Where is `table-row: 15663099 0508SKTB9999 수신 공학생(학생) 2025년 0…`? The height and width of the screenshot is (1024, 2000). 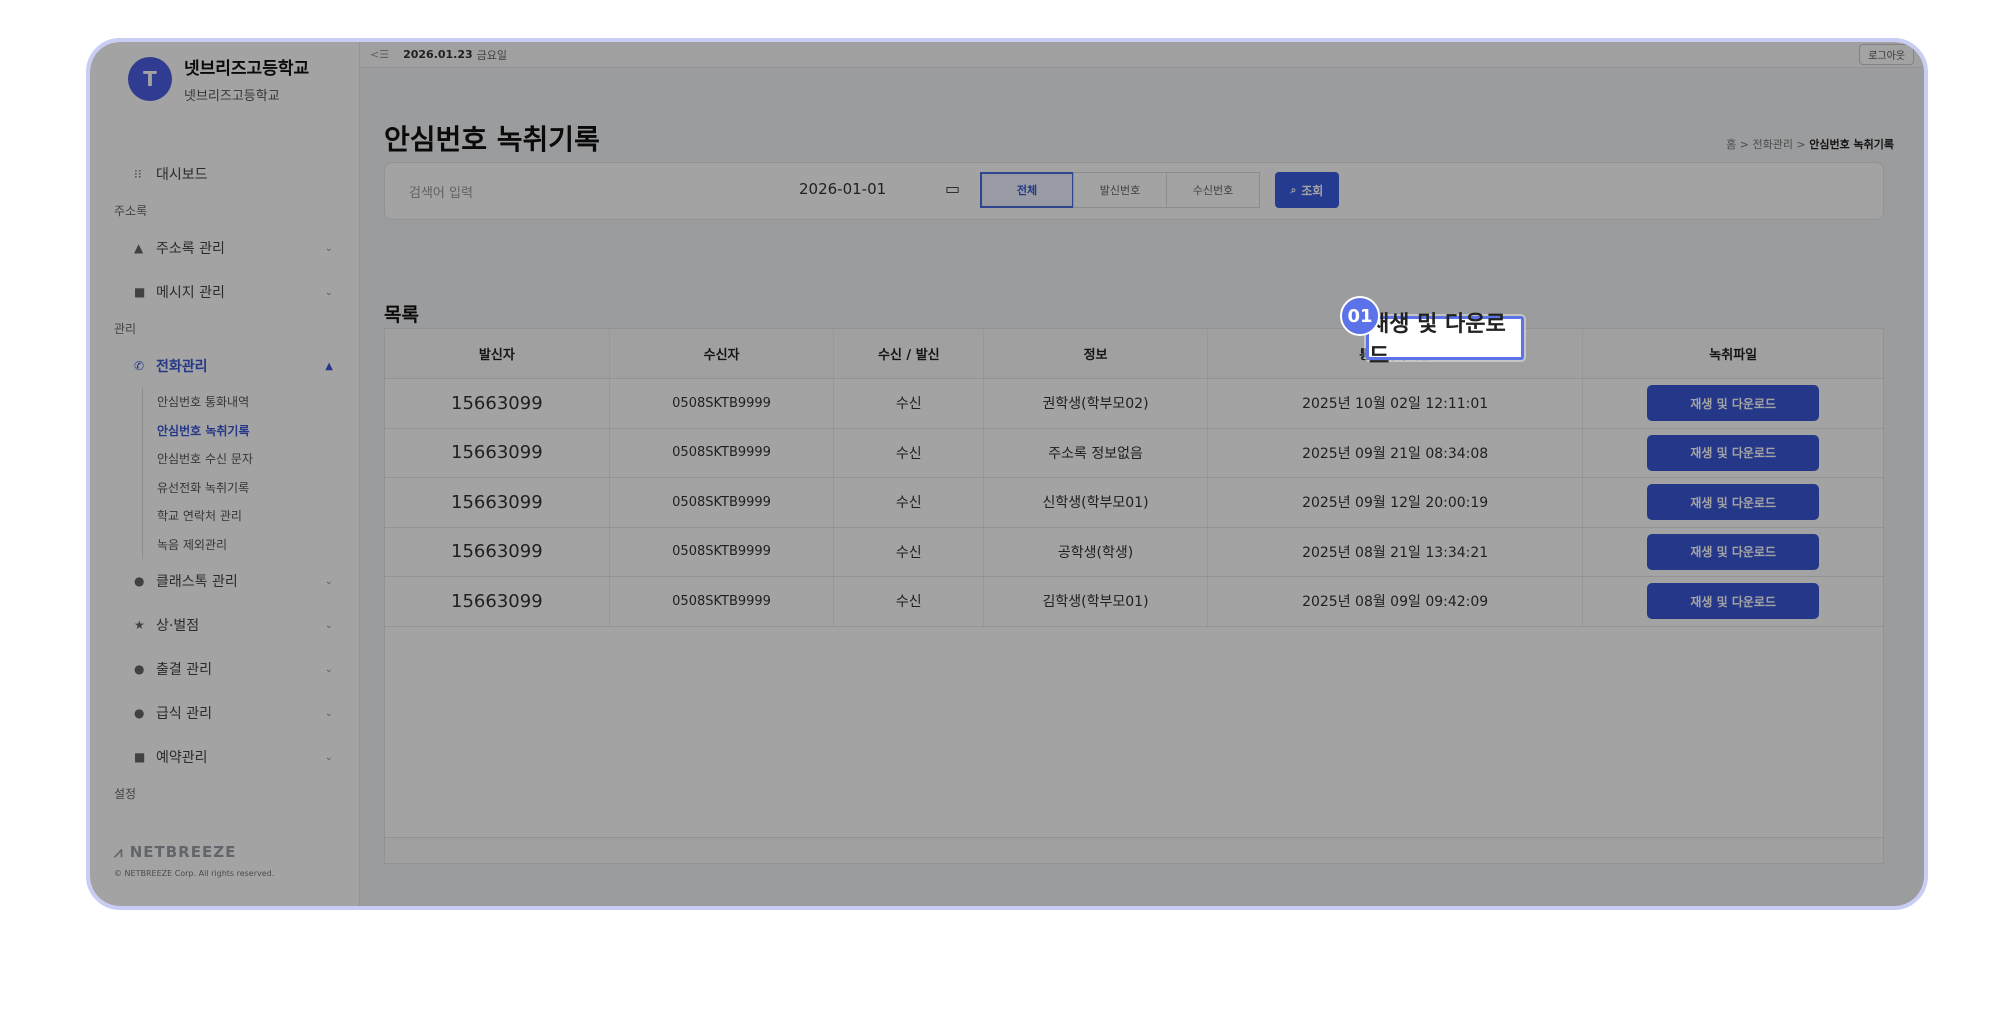 table-row: 15663099 0508SKTB9999 수신 공학생(학생) 2025년 0… is located at coordinates (1134, 552).